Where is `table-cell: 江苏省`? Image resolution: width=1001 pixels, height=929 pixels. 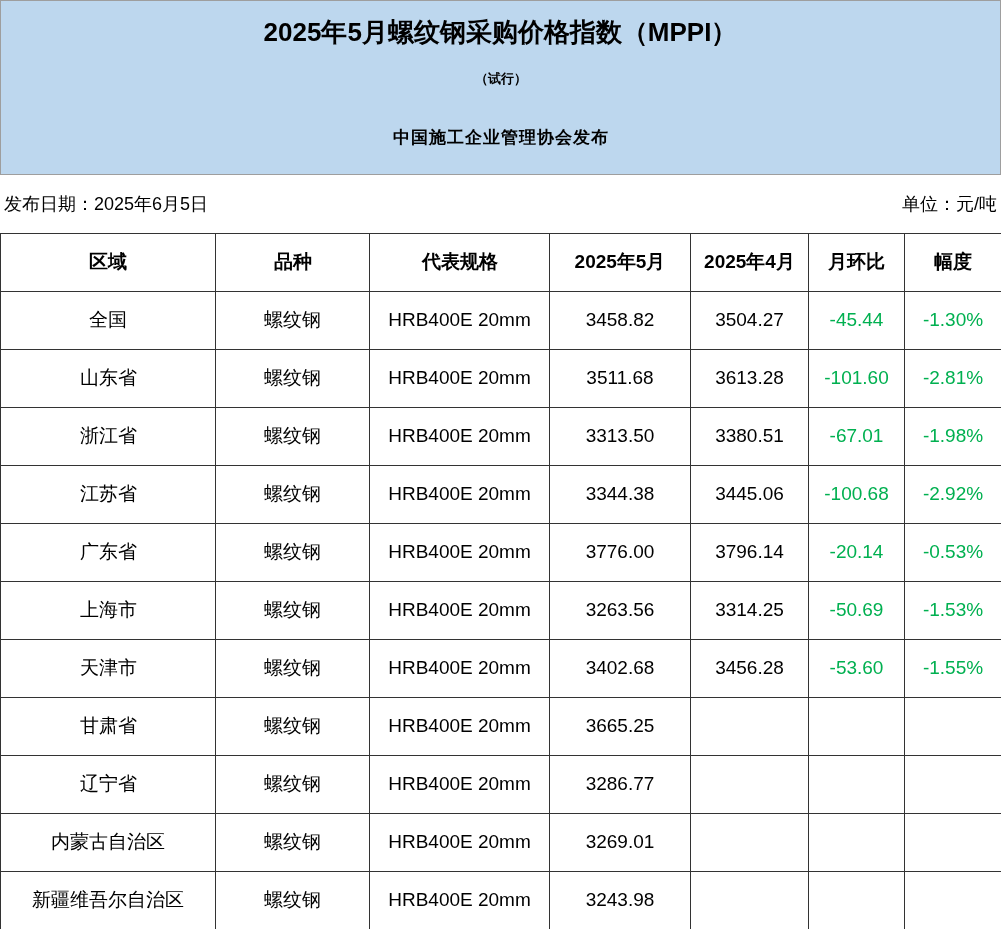
table-cell: 江苏省 is located at coordinates (108, 494).